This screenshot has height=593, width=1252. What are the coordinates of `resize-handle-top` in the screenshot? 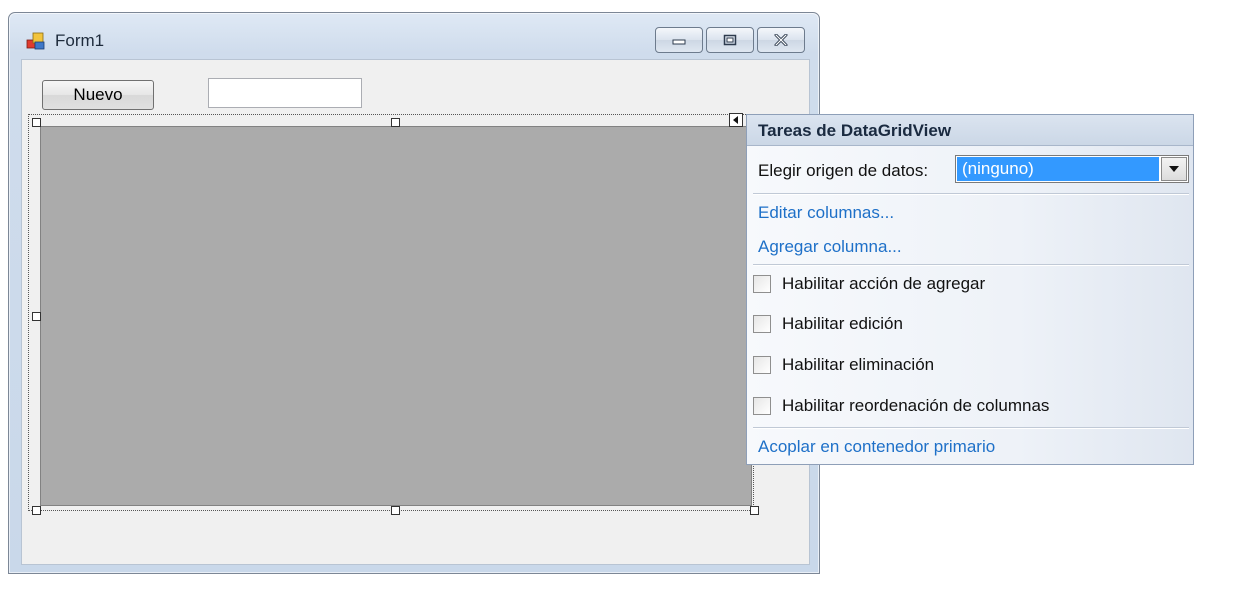 It's located at (395, 122).